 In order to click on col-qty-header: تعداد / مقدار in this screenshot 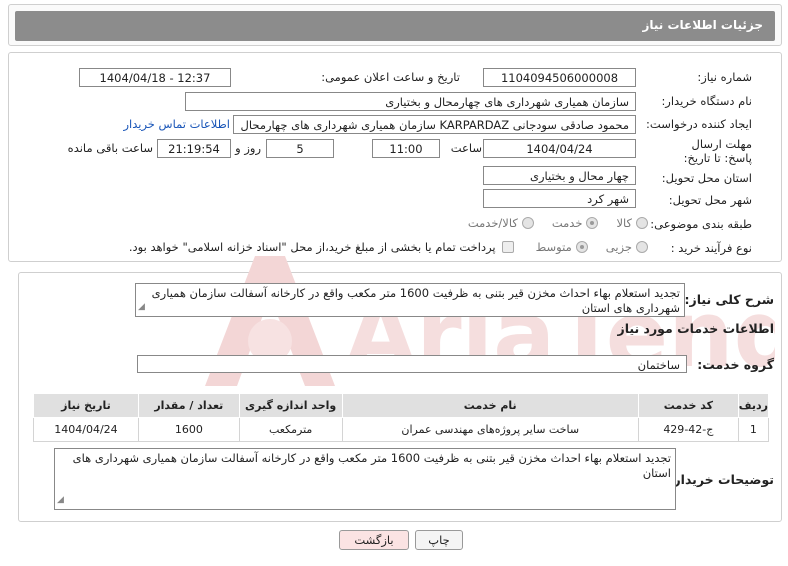, I will do `click(188, 405)`.